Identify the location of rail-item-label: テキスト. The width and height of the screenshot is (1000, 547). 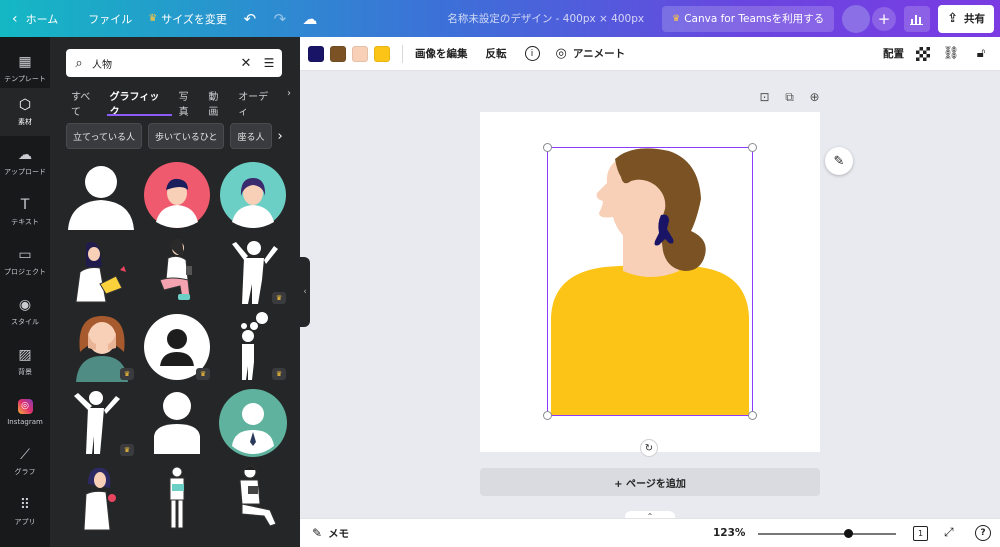
(25, 222).